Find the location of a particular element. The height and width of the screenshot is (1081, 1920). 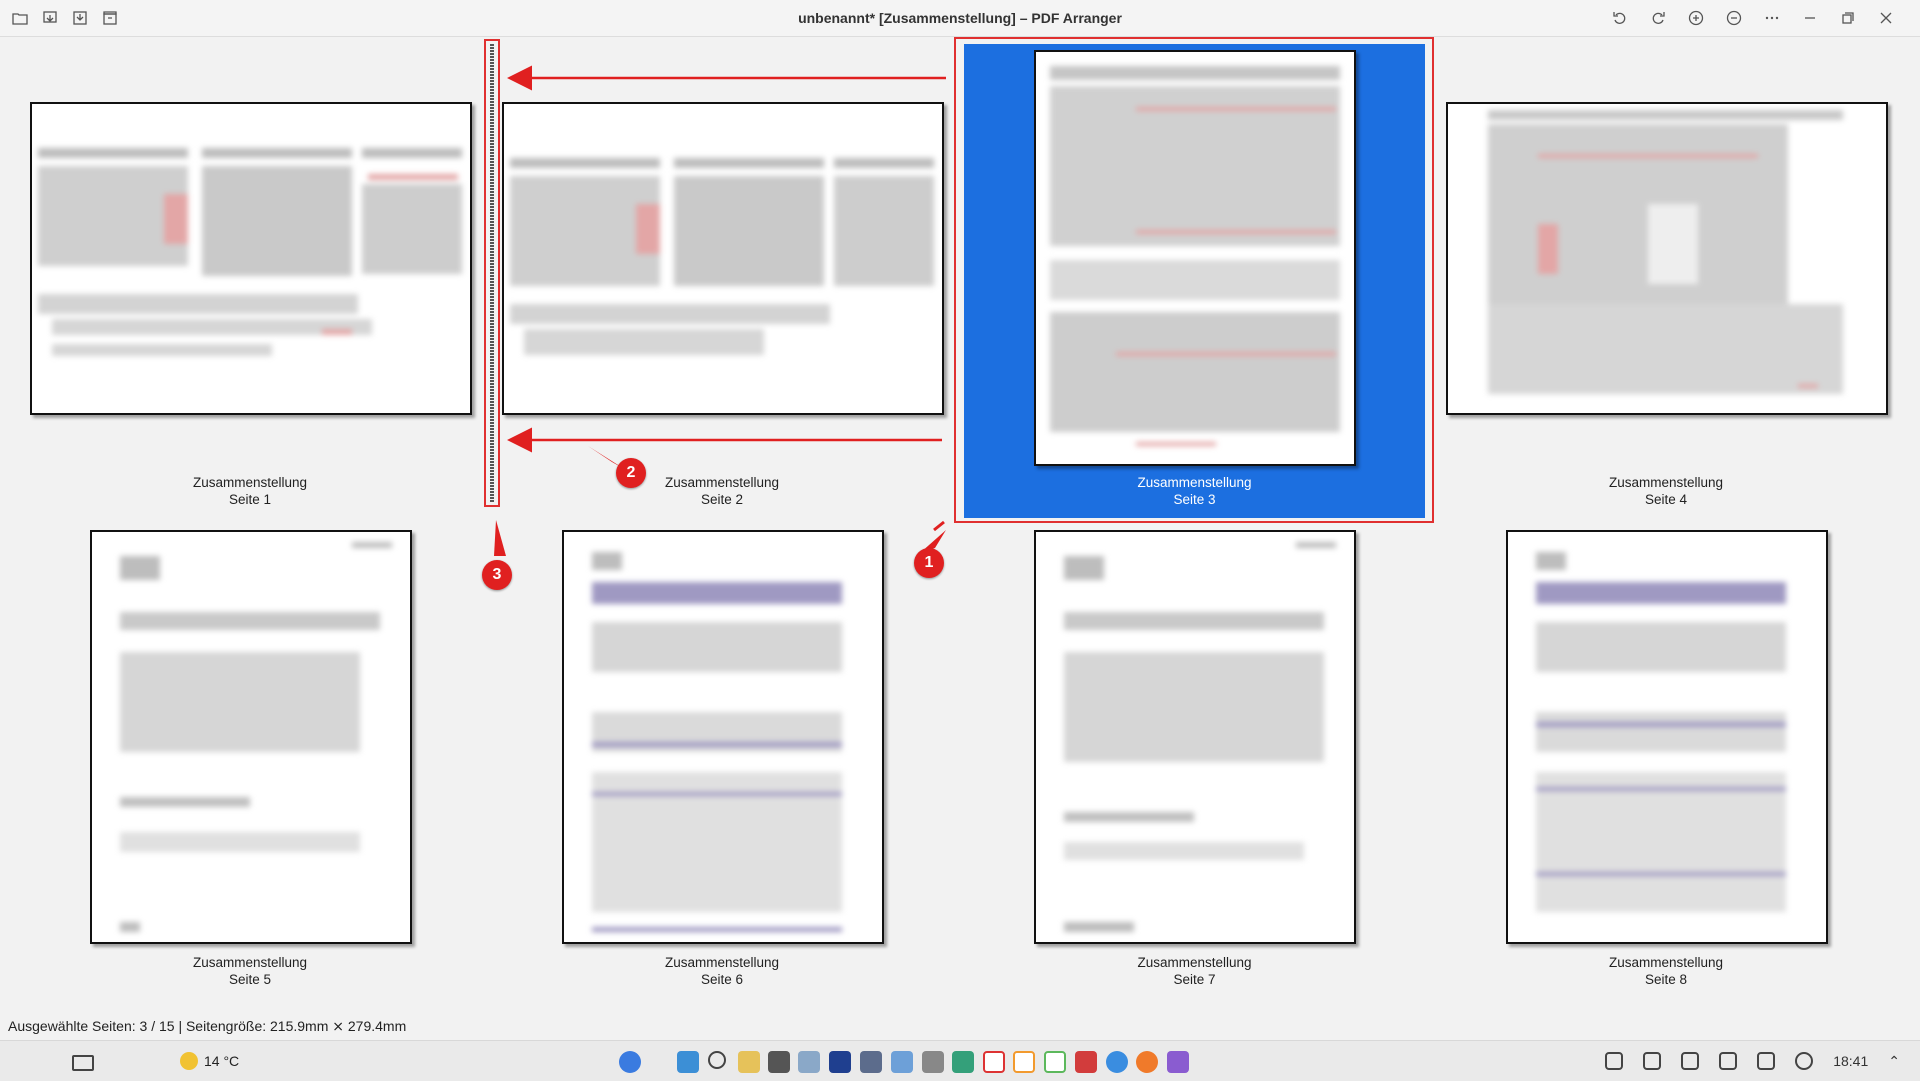

page-thumbnail: Zusammenstellung Seite 4 is located at coordinates (1666, 276).